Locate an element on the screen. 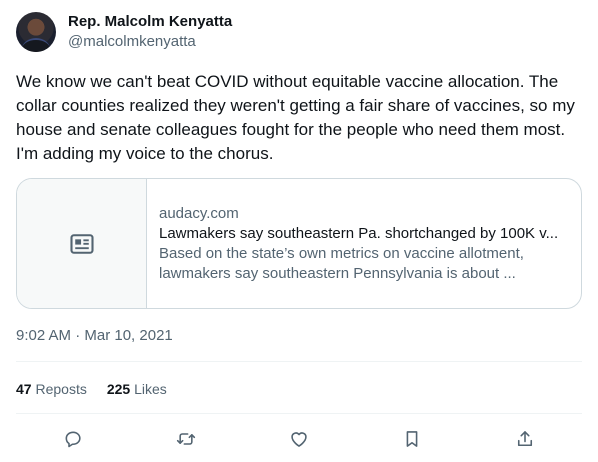 Image resolution: width=598 pixels, height=462 pixels. user-handle: @malcolmkenyatta is located at coordinates (150, 42).